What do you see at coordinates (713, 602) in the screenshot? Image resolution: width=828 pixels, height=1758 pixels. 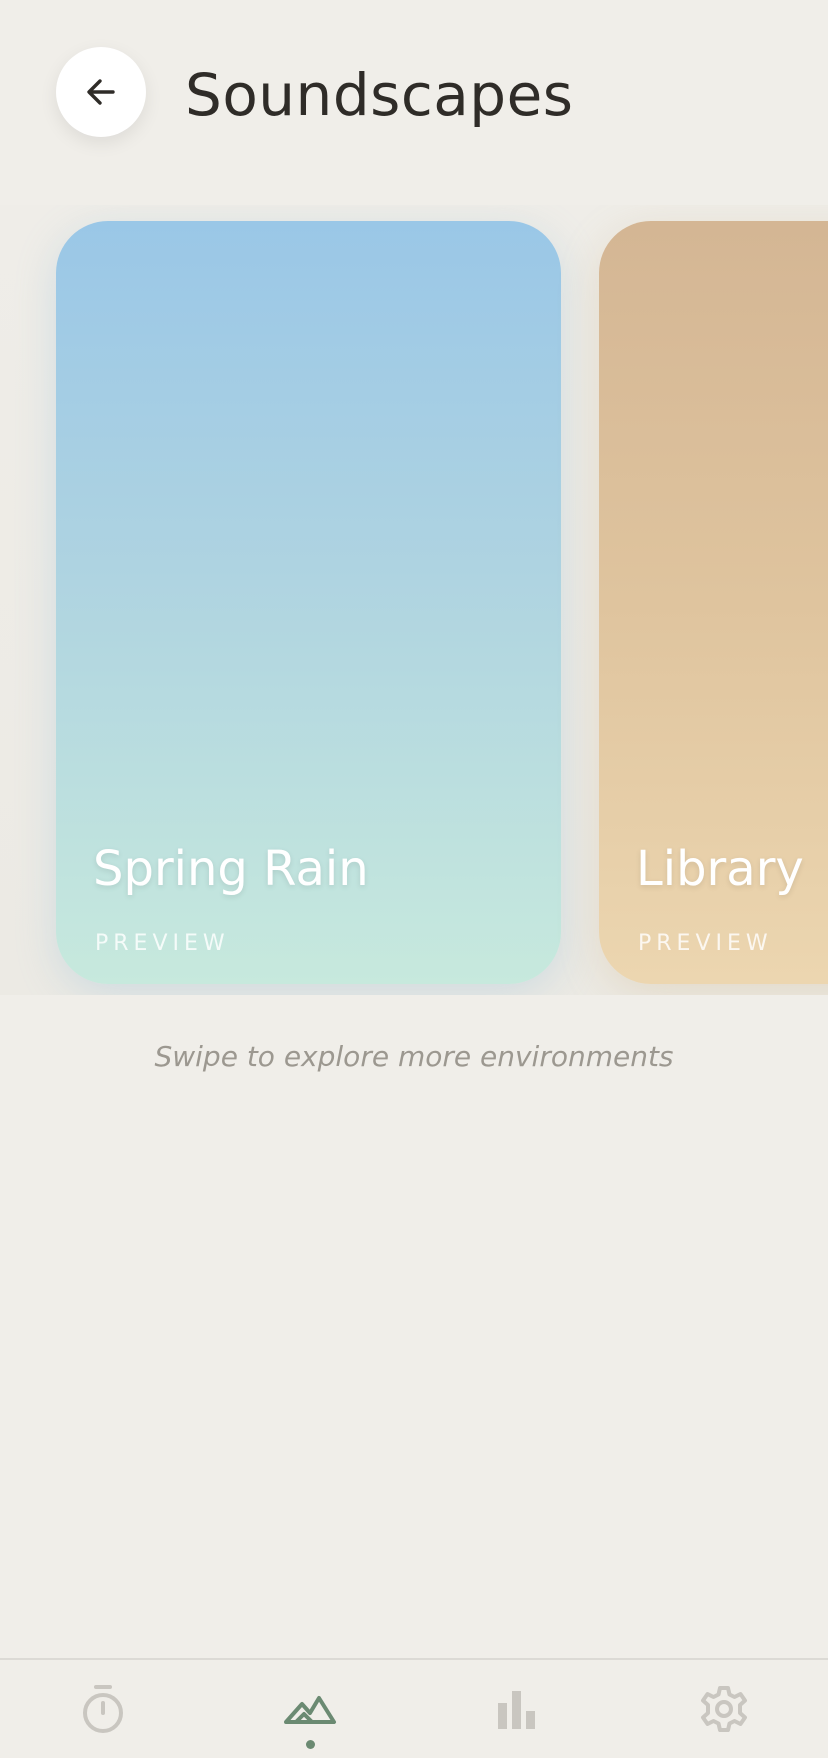 I see `soundscape-card-library: Library PREVIEW` at bounding box center [713, 602].